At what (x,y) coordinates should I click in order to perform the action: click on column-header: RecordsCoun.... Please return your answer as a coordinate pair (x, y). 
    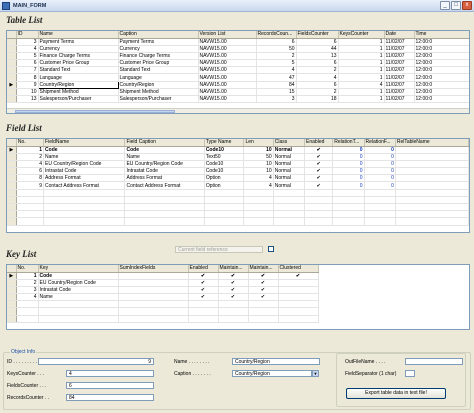
    Looking at the image, I should click on (276, 35).